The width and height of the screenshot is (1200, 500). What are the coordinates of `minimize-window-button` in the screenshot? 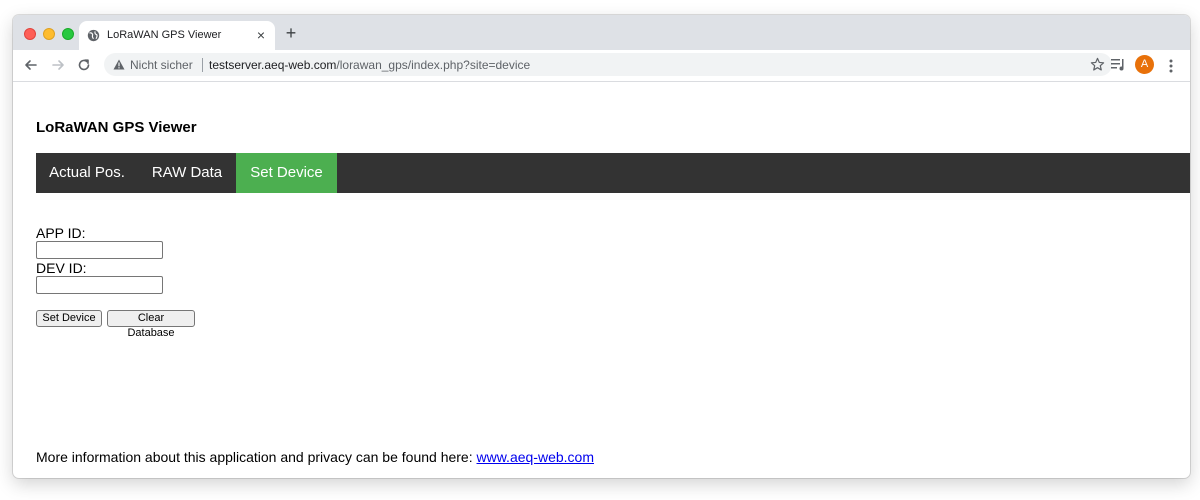 It's located at (49, 34).